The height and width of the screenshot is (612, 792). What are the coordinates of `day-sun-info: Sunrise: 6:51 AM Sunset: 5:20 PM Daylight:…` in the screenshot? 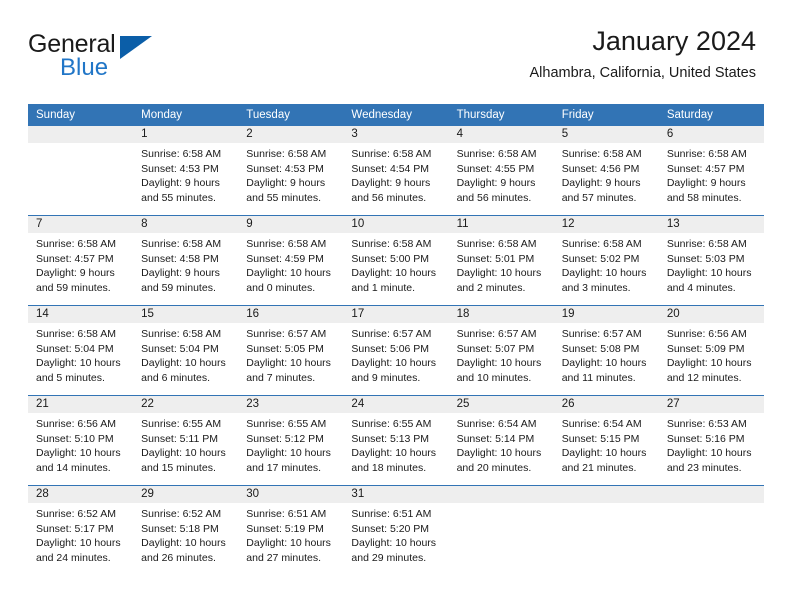 It's located at (395, 534).